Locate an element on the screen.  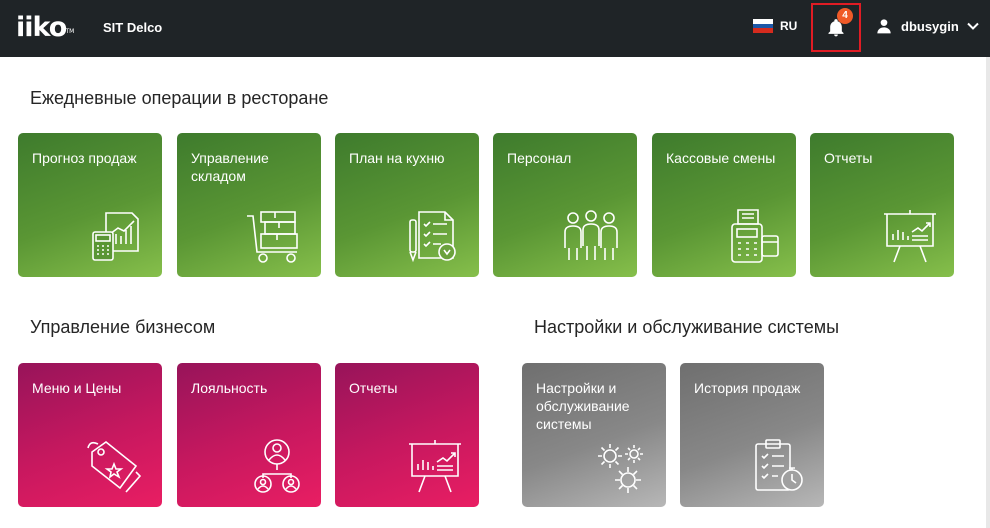
cash-register-icon is located at coordinates (755, 236).